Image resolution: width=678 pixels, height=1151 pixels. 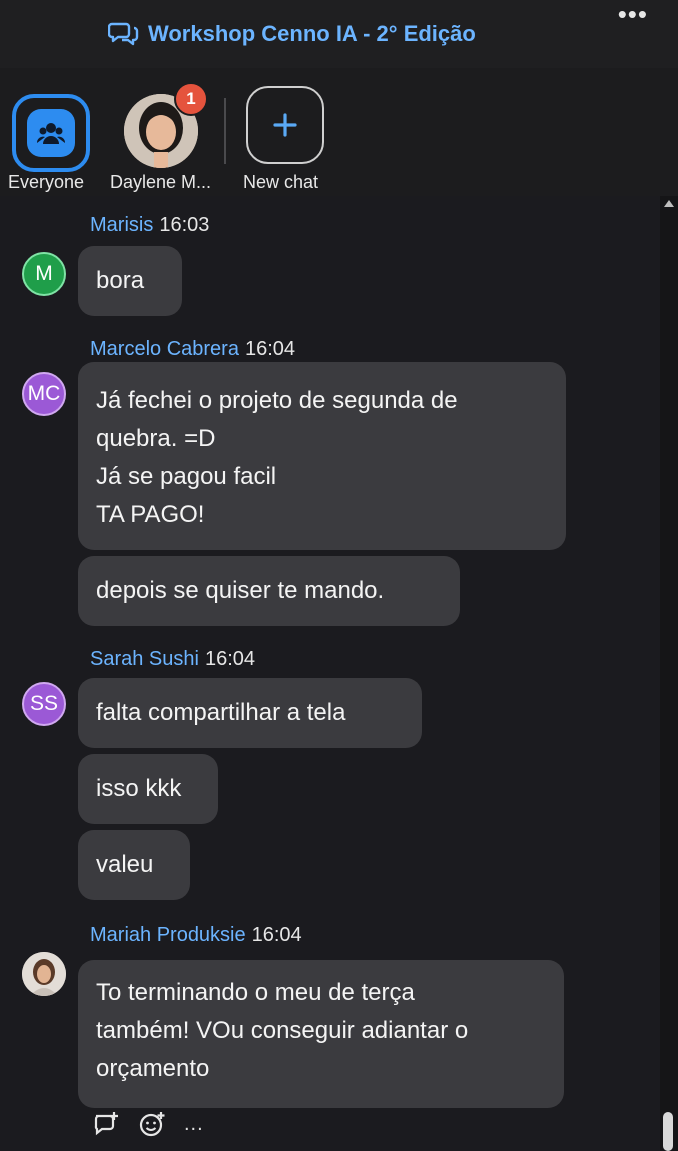 I want to click on chat-bubbles-icon, so click(x=123, y=34).